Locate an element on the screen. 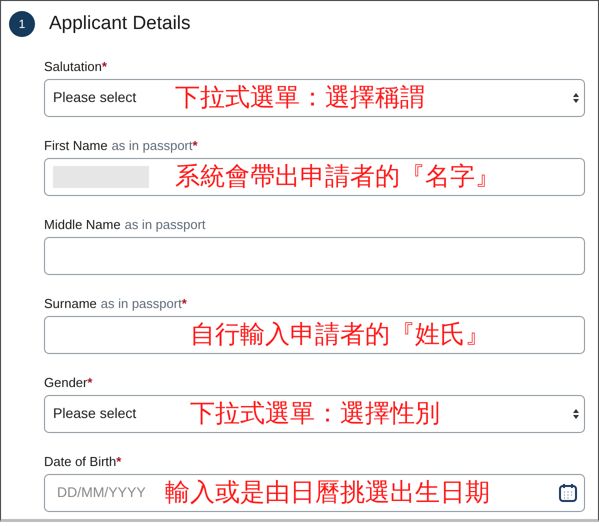 The height and width of the screenshot is (526, 599). field-label: Surname is located at coordinates (70, 303).